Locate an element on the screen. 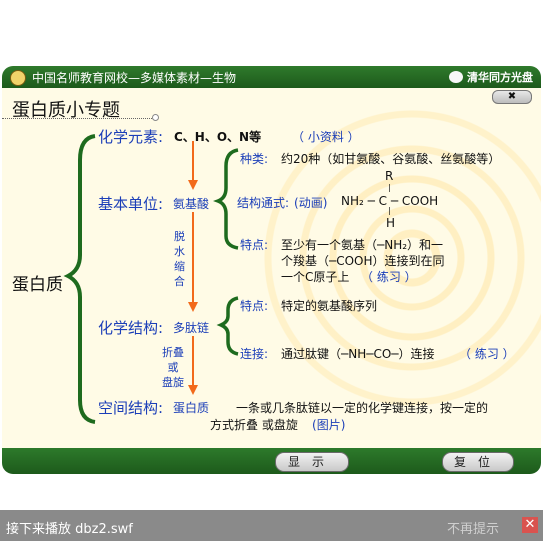 Image resolution: width=543 pixels, height=541 pixels. connect-label: 连接: is located at coordinates (254, 354).